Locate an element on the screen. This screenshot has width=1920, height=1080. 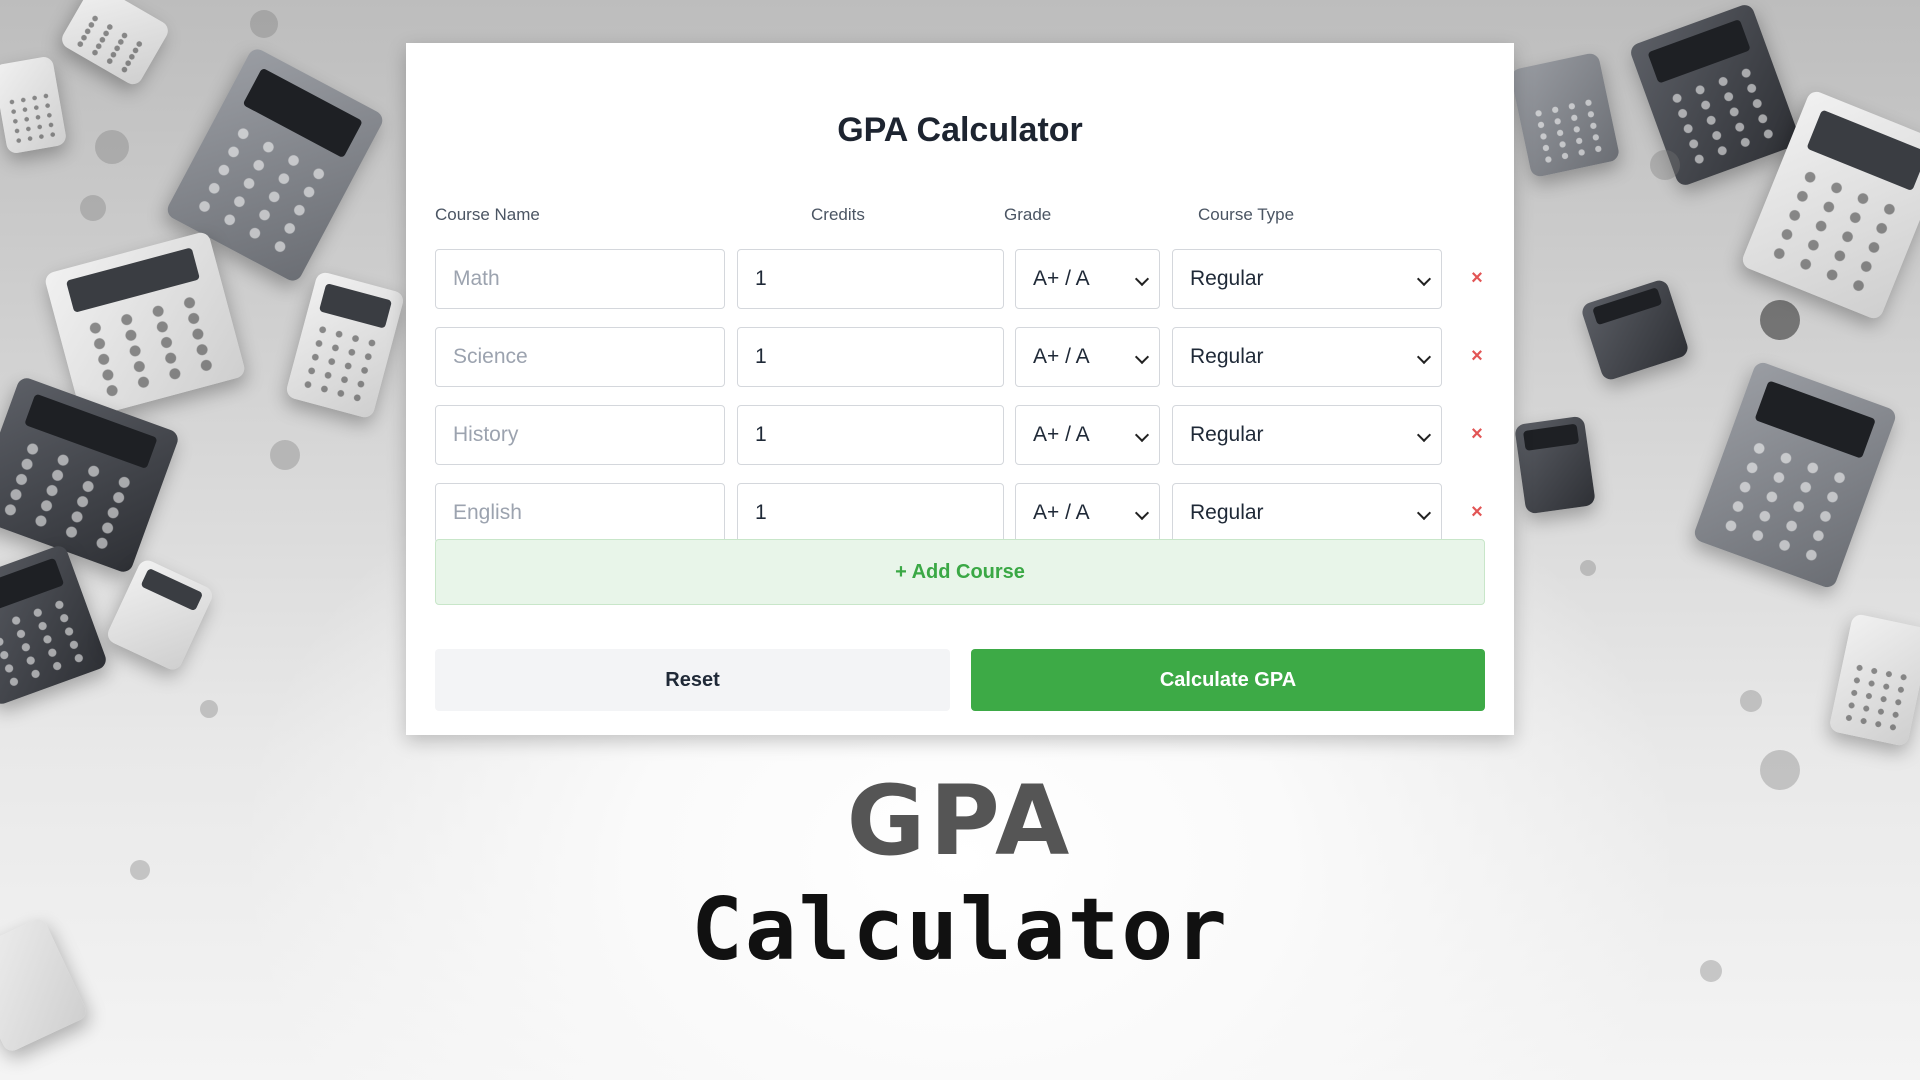
course-name-input: English is located at coordinates (580, 513).